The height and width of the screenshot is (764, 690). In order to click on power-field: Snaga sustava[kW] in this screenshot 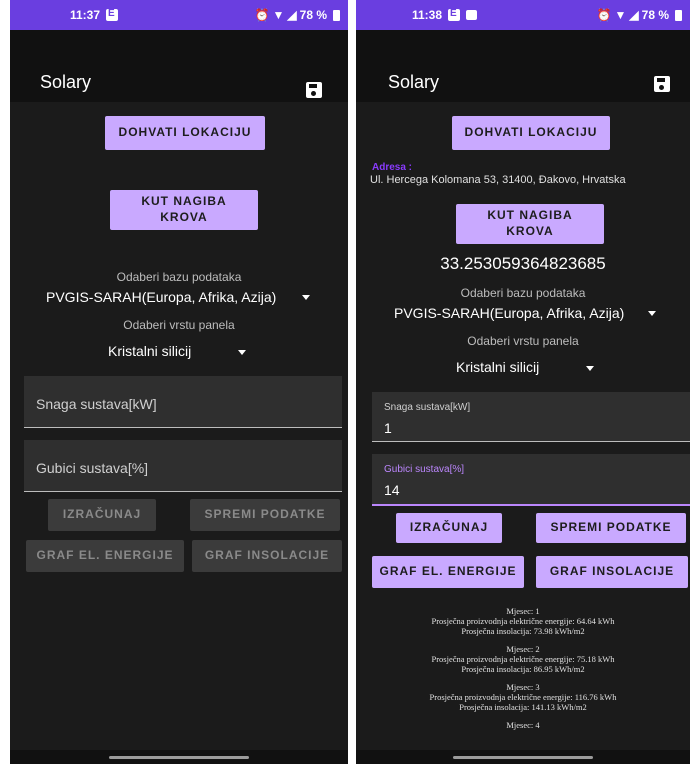, I will do `click(183, 402)`.